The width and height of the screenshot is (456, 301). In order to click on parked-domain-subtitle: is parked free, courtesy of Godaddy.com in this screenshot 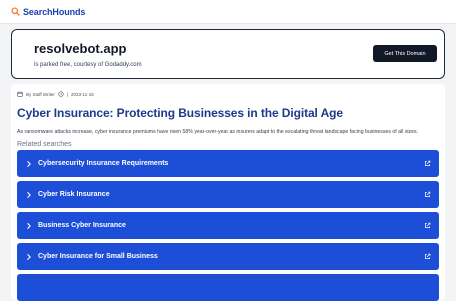, I will do `click(88, 65)`.